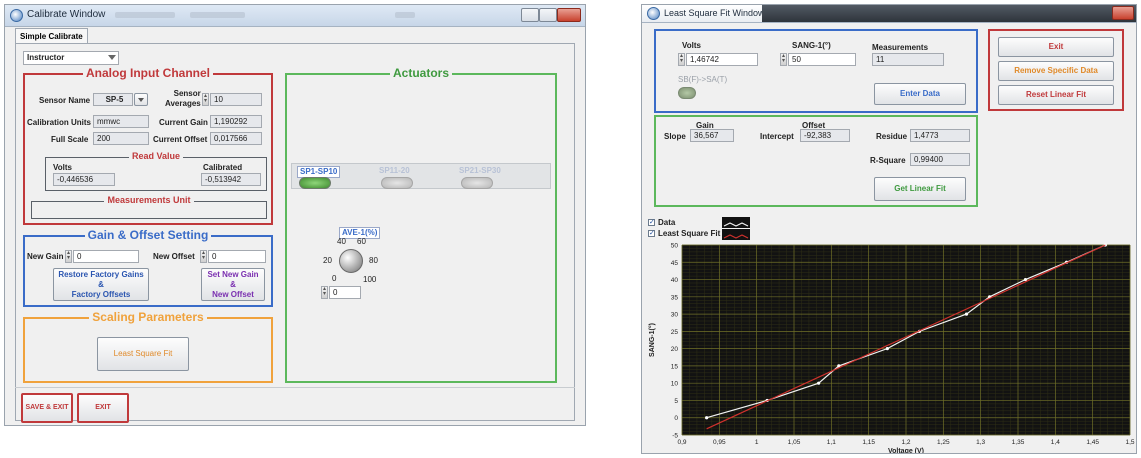 This screenshot has height=458, width=1141. What do you see at coordinates (831, 442) in the screenshot?
I see `x-tick-label: 1,1` at bounding box center [831, 442].